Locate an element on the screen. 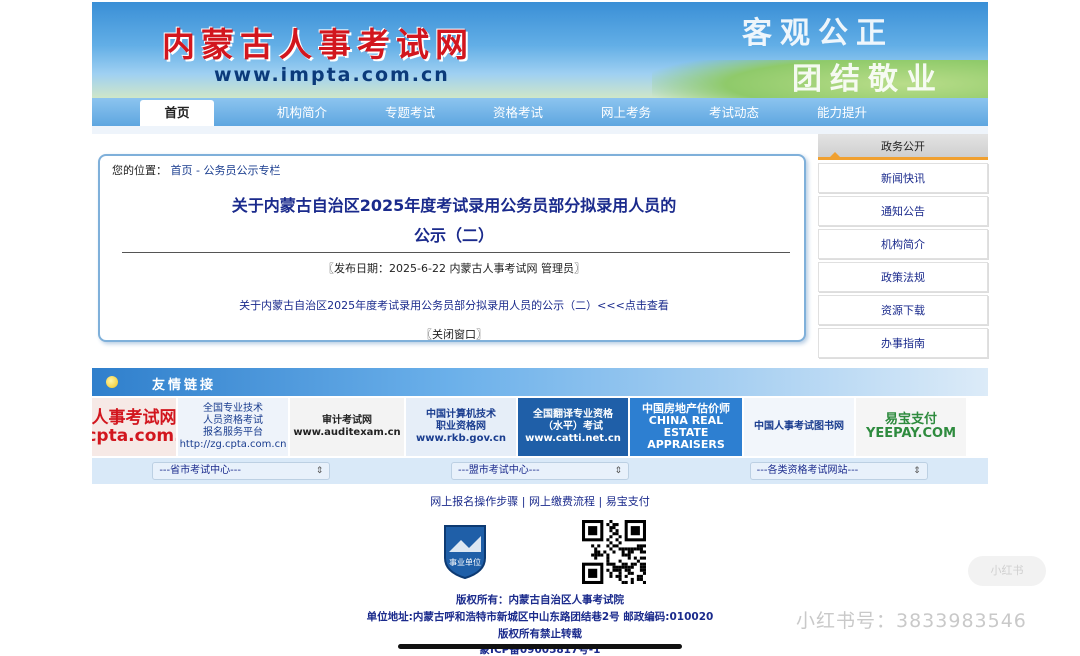  watermark-text: 小红书号：3833983546 is located at coordinates (911, 621).